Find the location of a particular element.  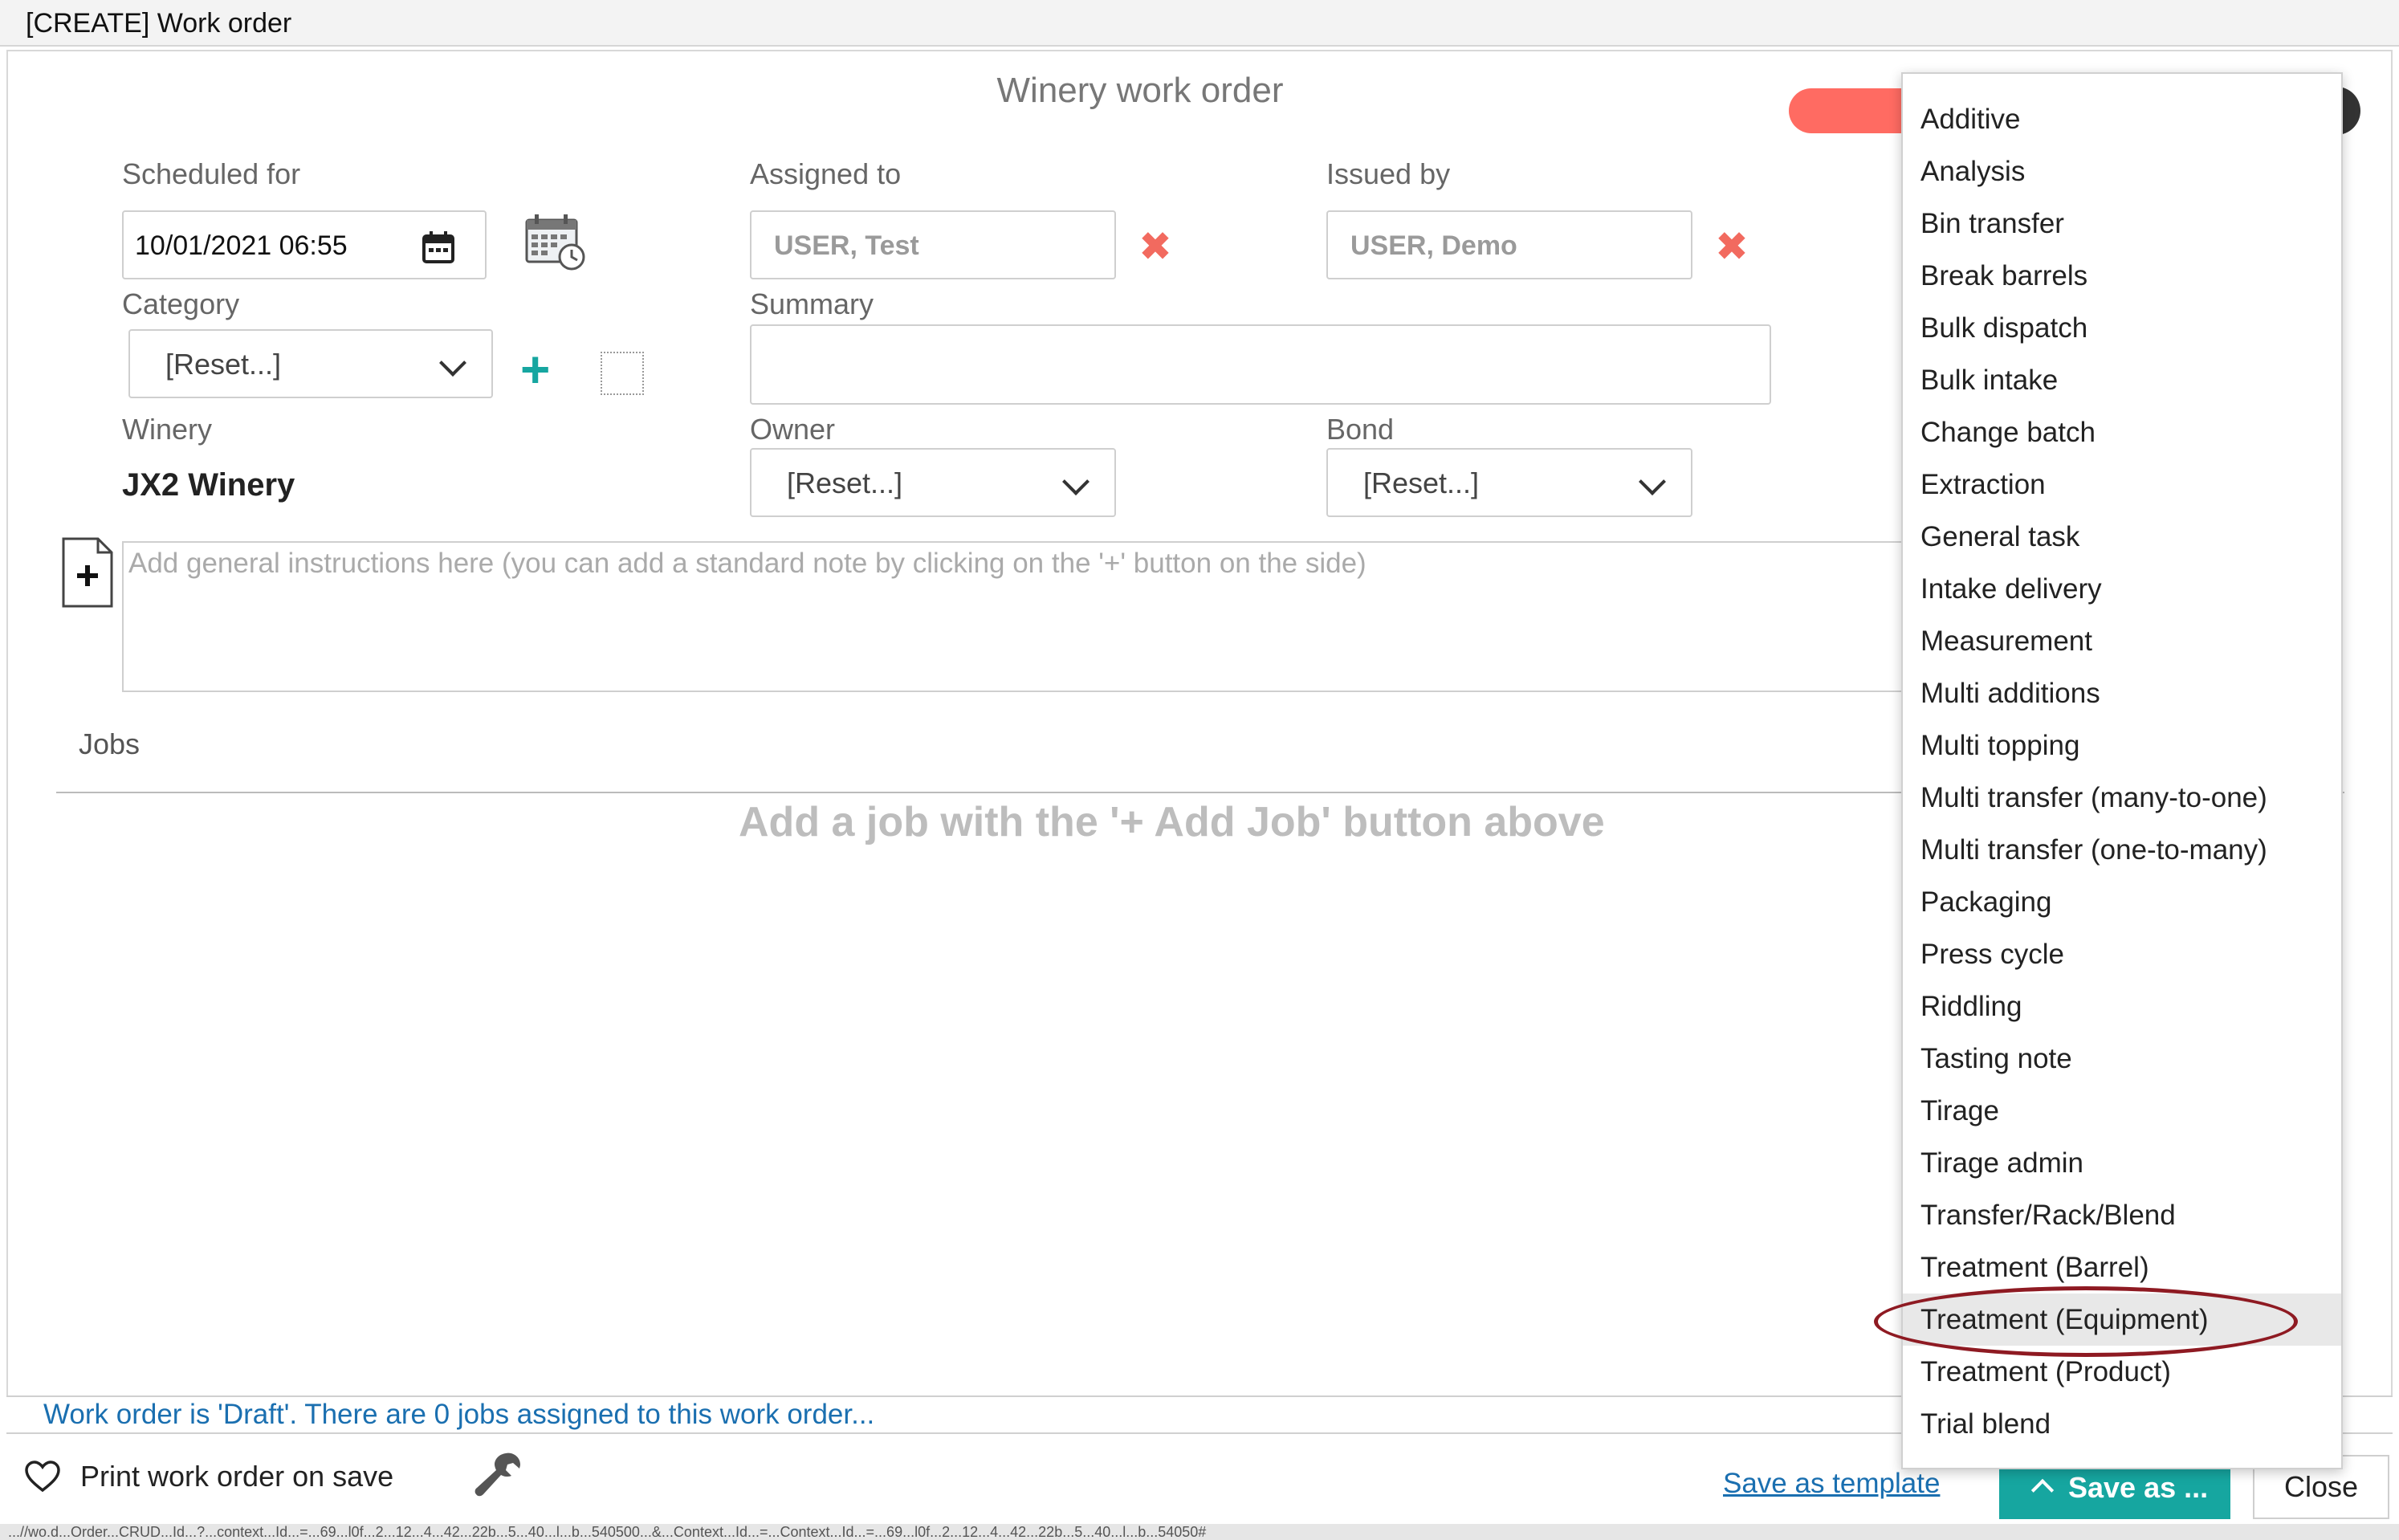

category-label: Category is located at coordinates (181, 303).